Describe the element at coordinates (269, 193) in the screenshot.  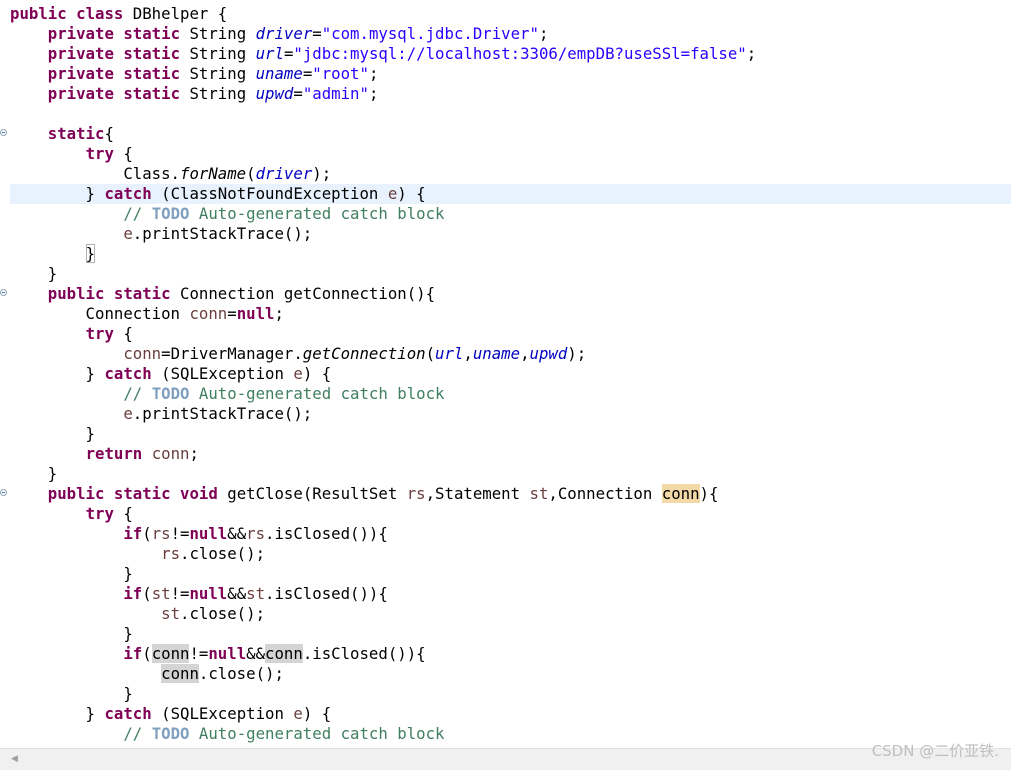
I see `code-token: (ClassNotFoundException` at that location.